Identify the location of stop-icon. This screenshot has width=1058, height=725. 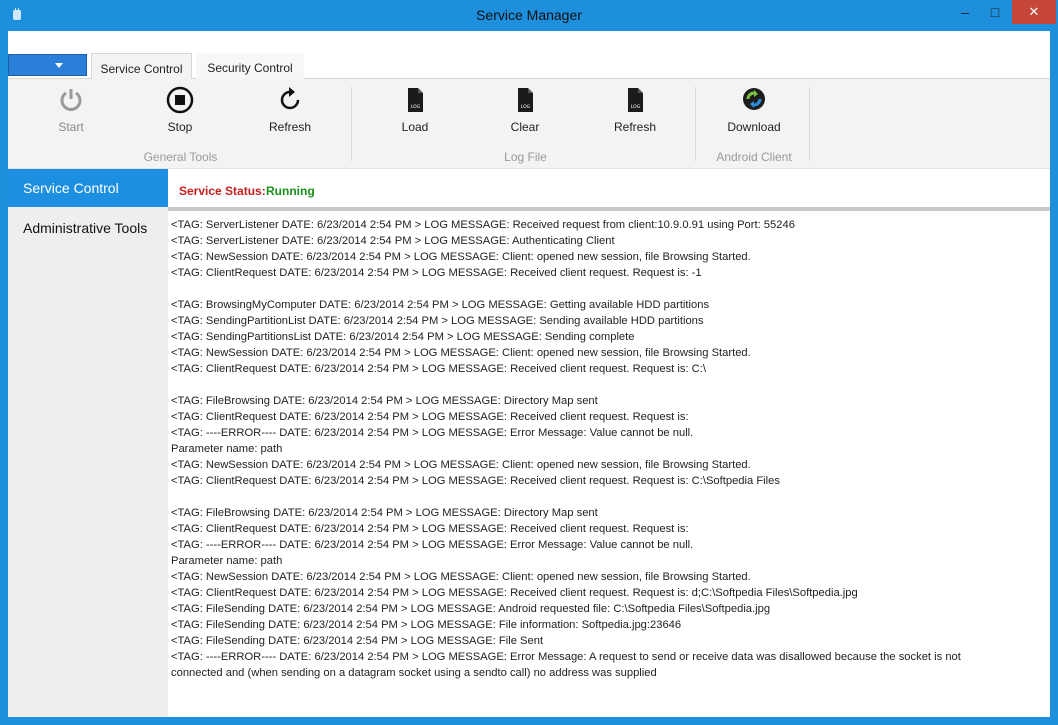
(180, 100).